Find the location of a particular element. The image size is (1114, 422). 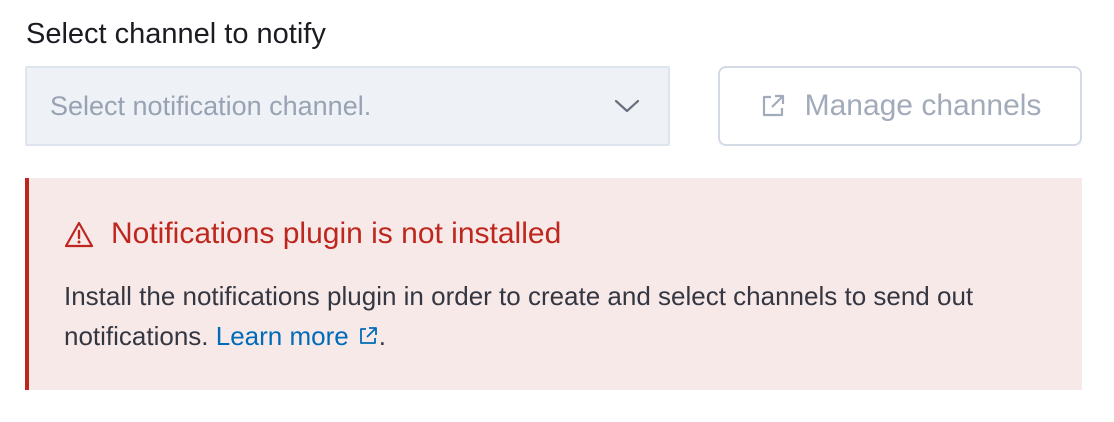

select-placeholder: Select notification channel. is located at coordinates (211, 105).